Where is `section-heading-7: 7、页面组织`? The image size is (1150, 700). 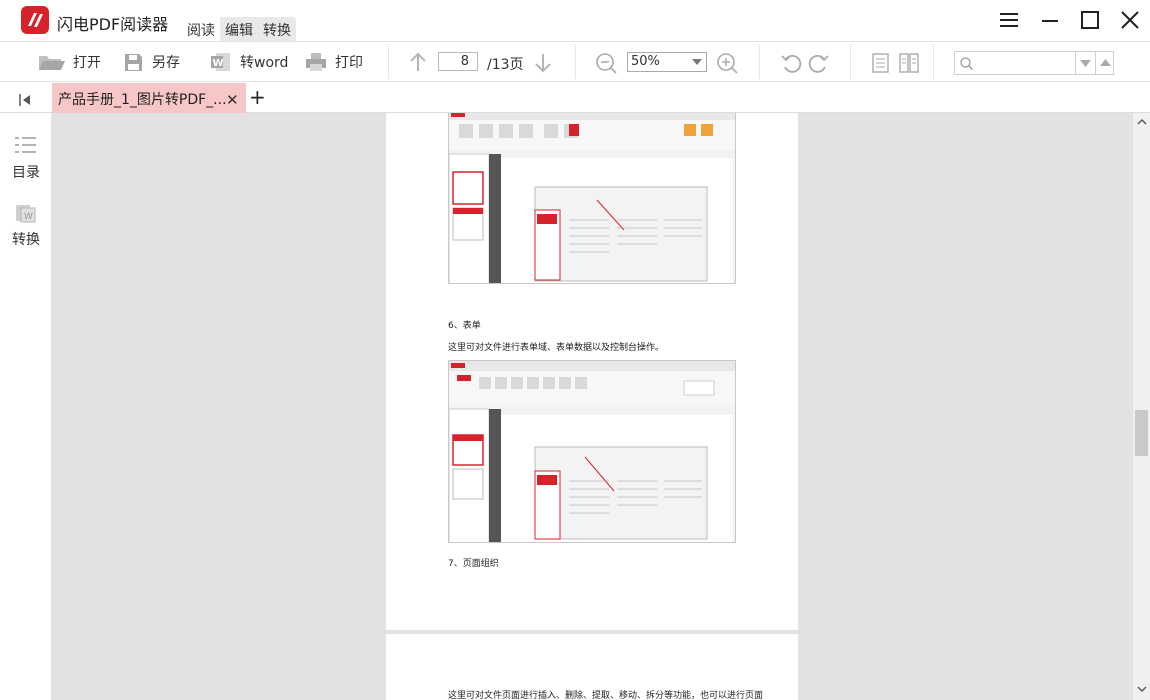
section-heading-7: 7、页面组织 is located at coordinates (473, 564).